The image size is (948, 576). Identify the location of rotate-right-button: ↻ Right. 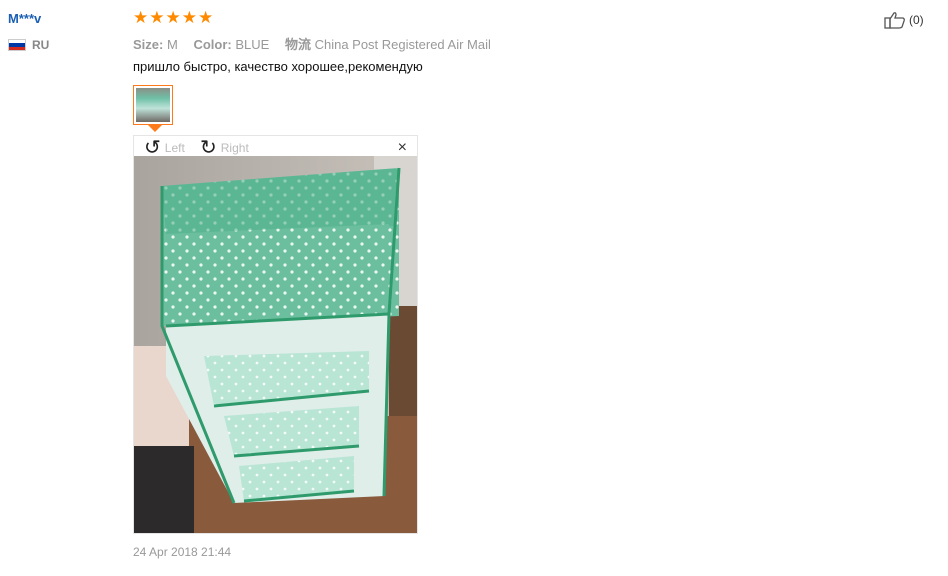
(224, 148).